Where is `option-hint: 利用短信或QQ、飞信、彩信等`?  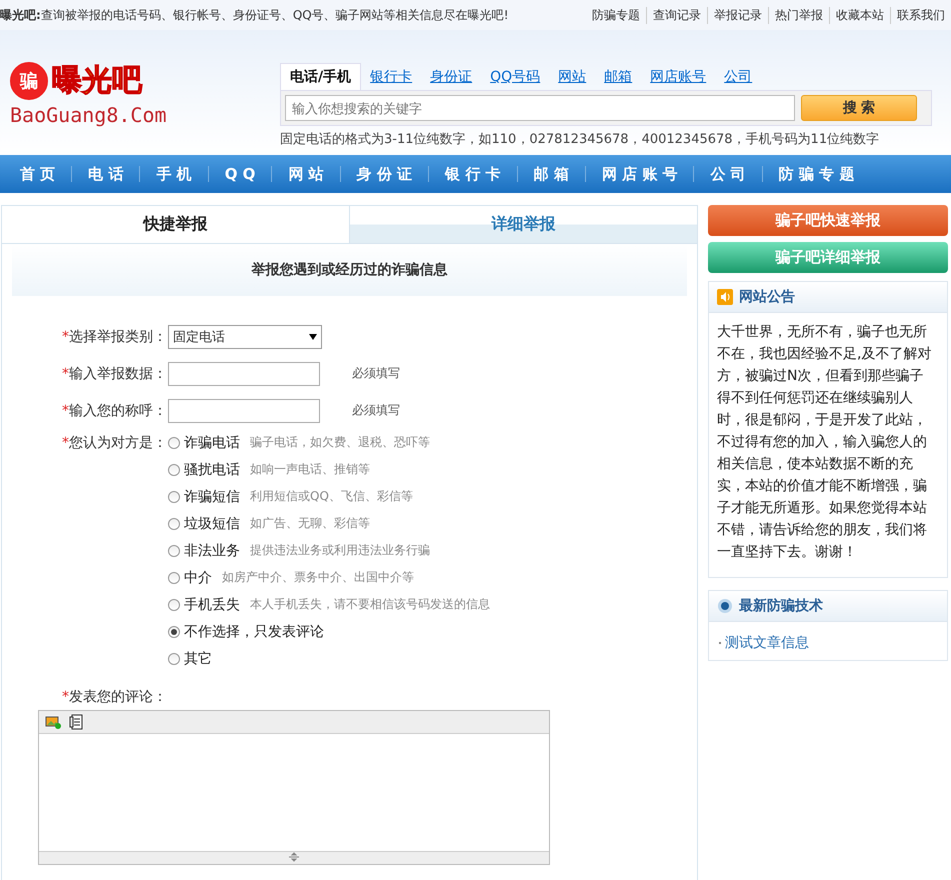
option-hint: 利用短信或QQ、飞信、彩信等 is located at coordinates (331, 496).